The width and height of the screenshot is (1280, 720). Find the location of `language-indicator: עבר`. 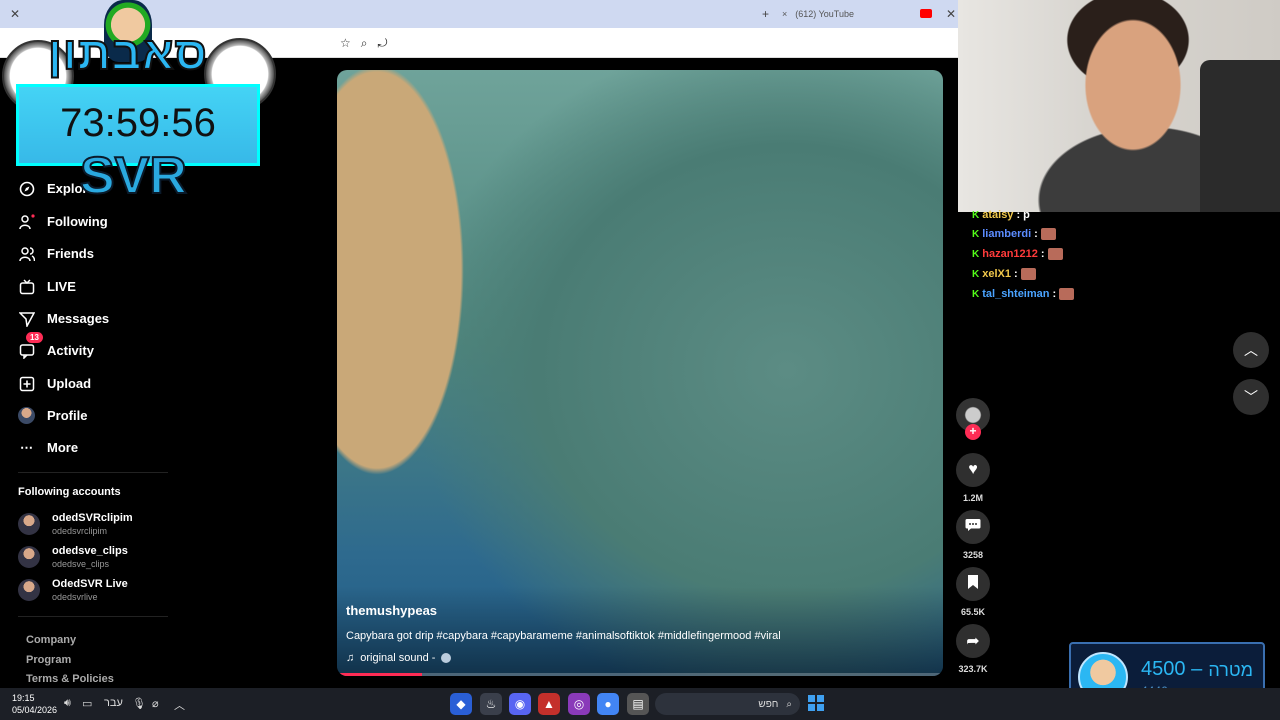

language-indicator: עבר is located at coordinates (113, 703).